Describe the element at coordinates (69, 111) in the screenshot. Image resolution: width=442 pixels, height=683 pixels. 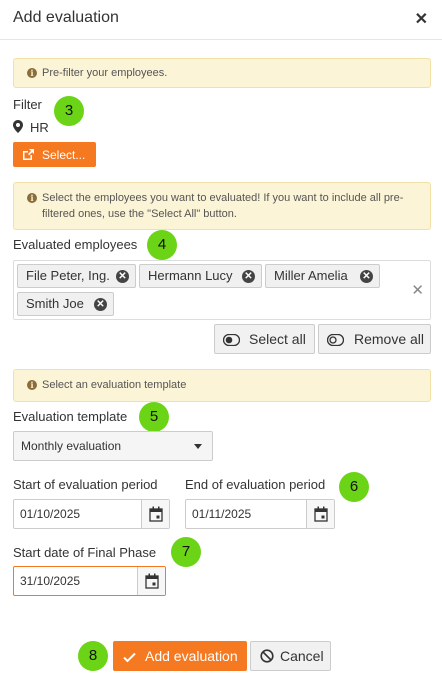
I see `step-badge-3: 3` at that location.